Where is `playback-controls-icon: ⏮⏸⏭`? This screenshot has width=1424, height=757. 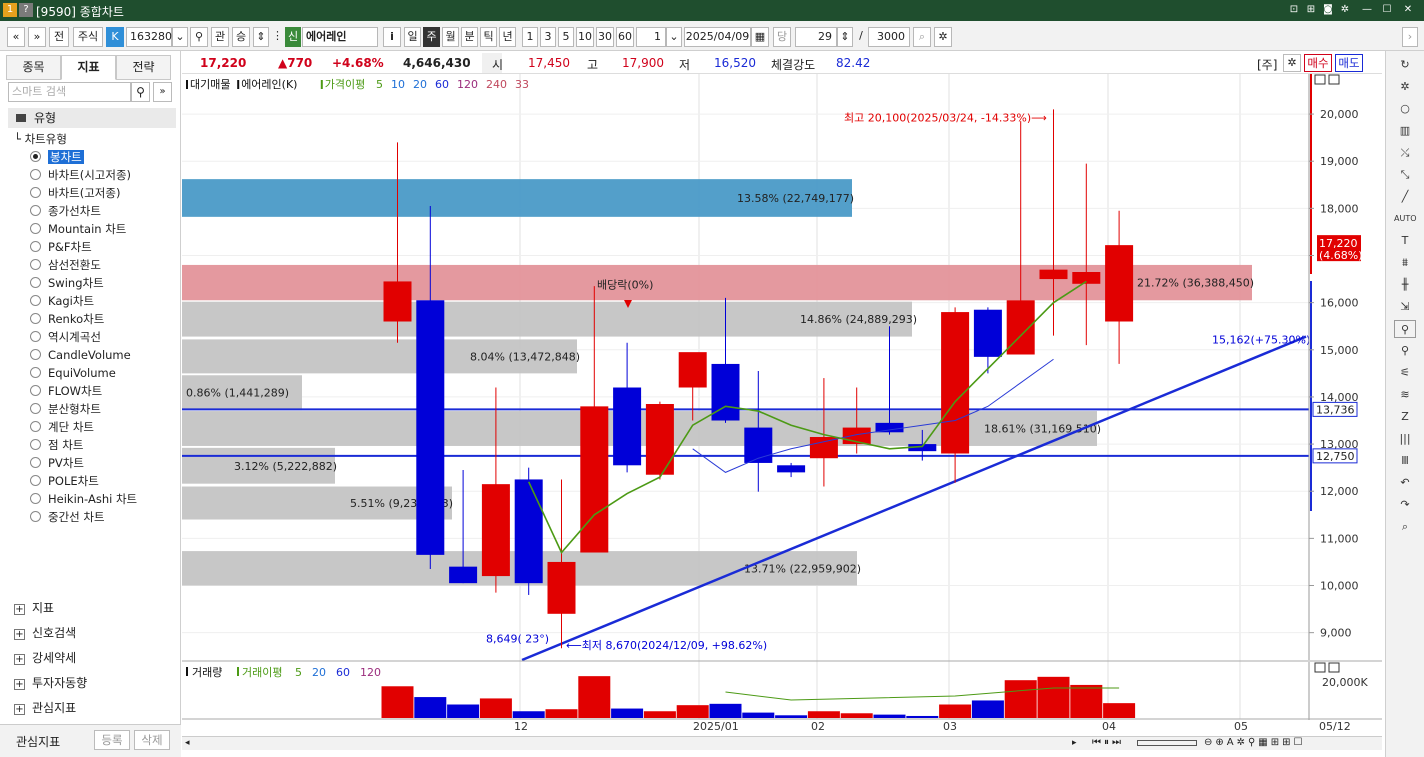 playback-controls-icon: ⏮⏸⏭ is located at coordinates (1108, 742).